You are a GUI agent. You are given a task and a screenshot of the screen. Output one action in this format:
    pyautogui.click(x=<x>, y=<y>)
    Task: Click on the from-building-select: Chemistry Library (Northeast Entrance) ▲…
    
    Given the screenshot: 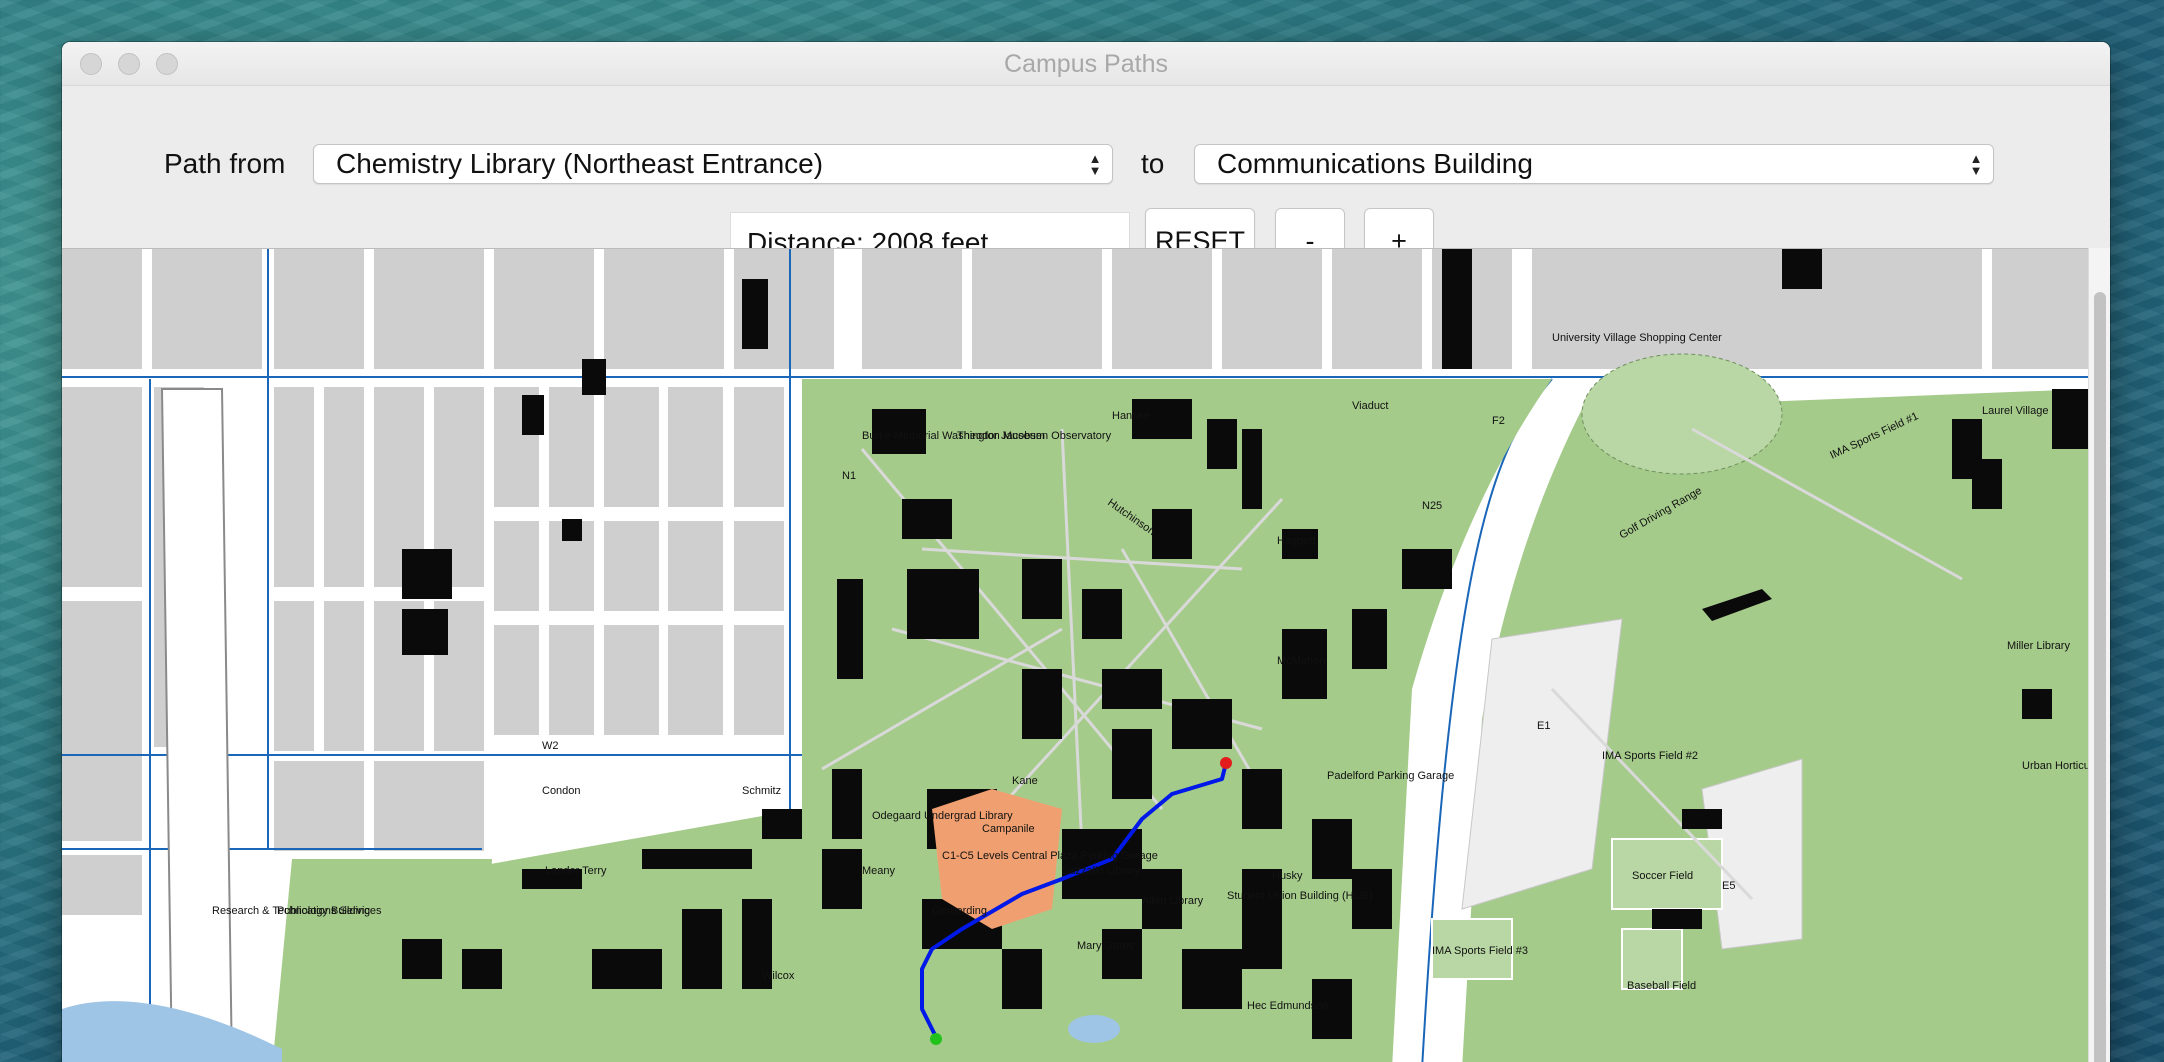 What is the action you would take?
    pyautogui.click(x=713, y=164)
    